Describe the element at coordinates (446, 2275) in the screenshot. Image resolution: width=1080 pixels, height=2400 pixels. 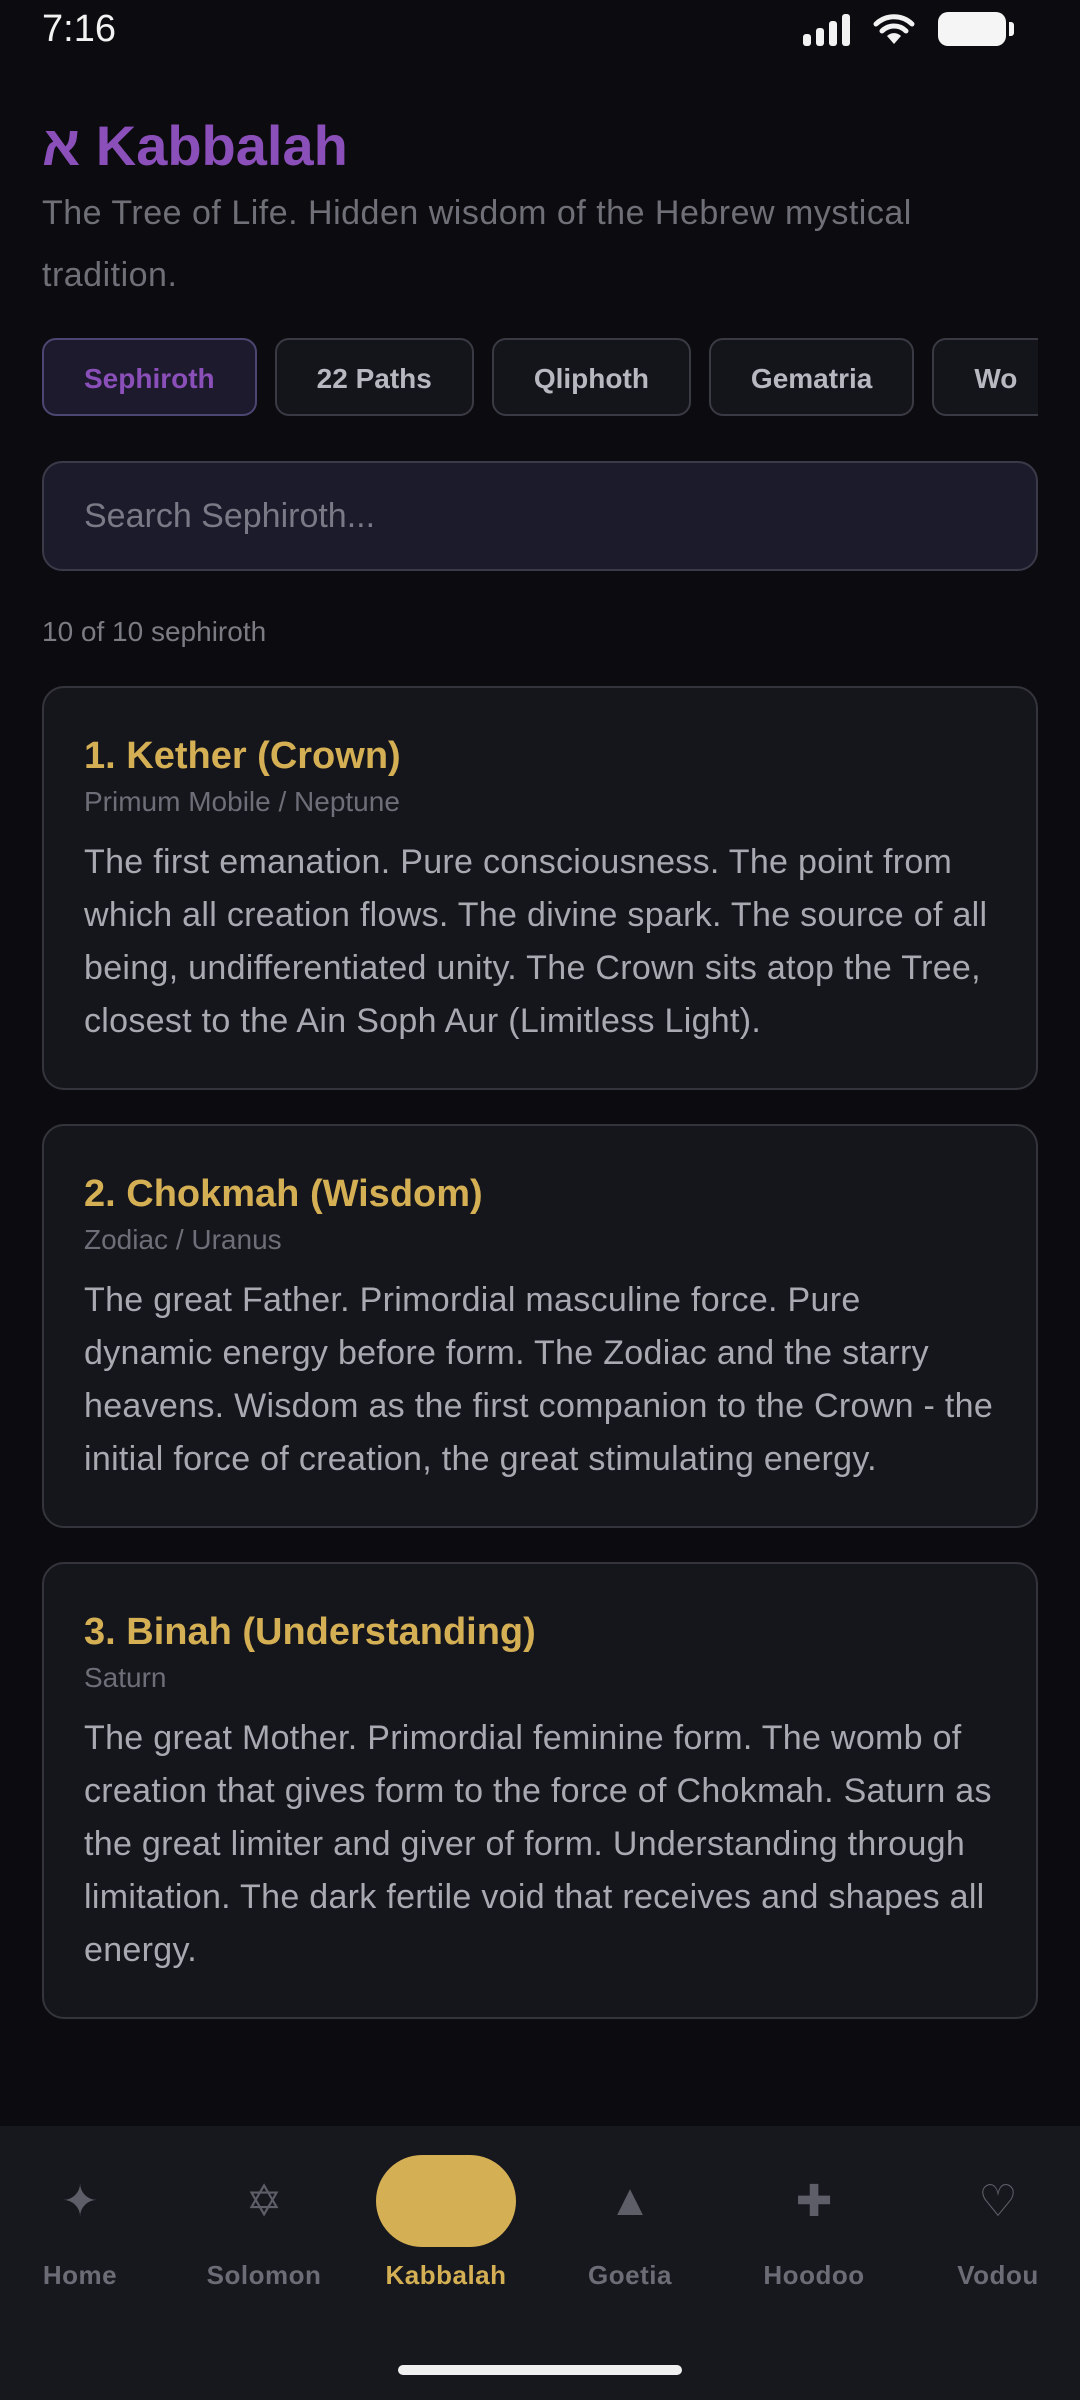
I see `nav-label: Kabbalah` at that location.